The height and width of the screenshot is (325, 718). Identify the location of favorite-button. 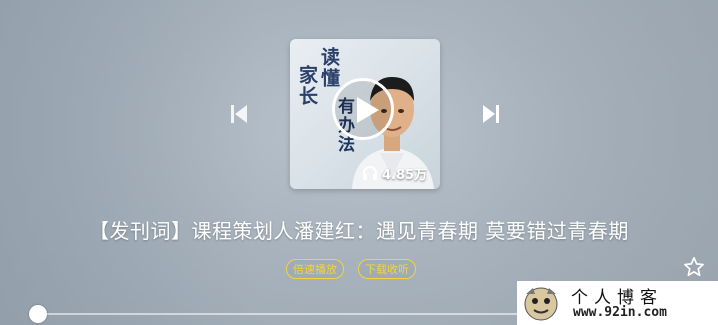
(694, 267).